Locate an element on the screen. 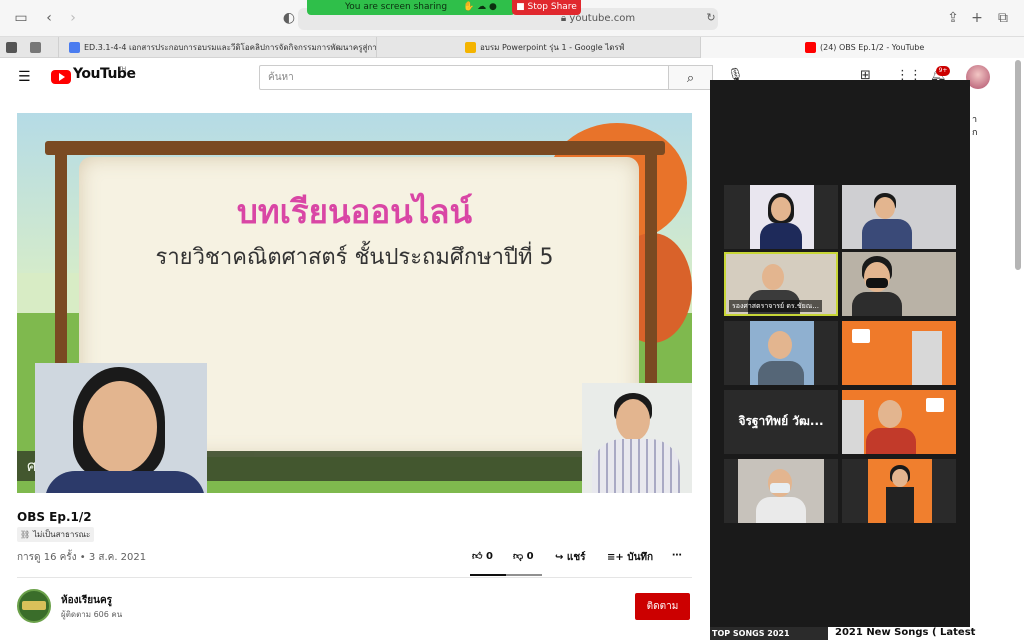 The width and height of the screenshot is (1024, 640). guest-body is located at coordinates (636, 466).